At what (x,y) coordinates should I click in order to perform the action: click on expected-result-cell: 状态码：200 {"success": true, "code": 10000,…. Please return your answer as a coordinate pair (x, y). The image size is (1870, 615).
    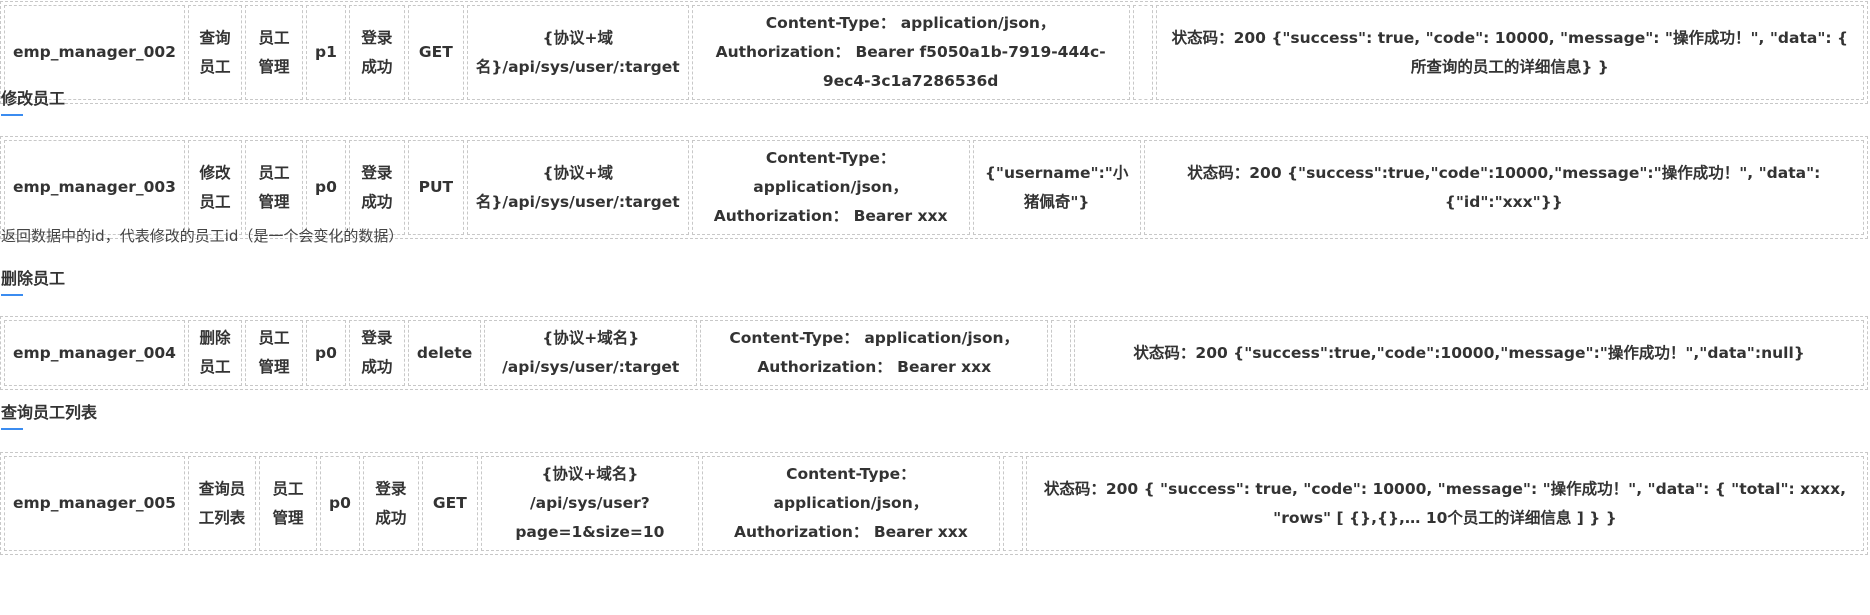
    Looking at the image, I should click on (1509, 52).